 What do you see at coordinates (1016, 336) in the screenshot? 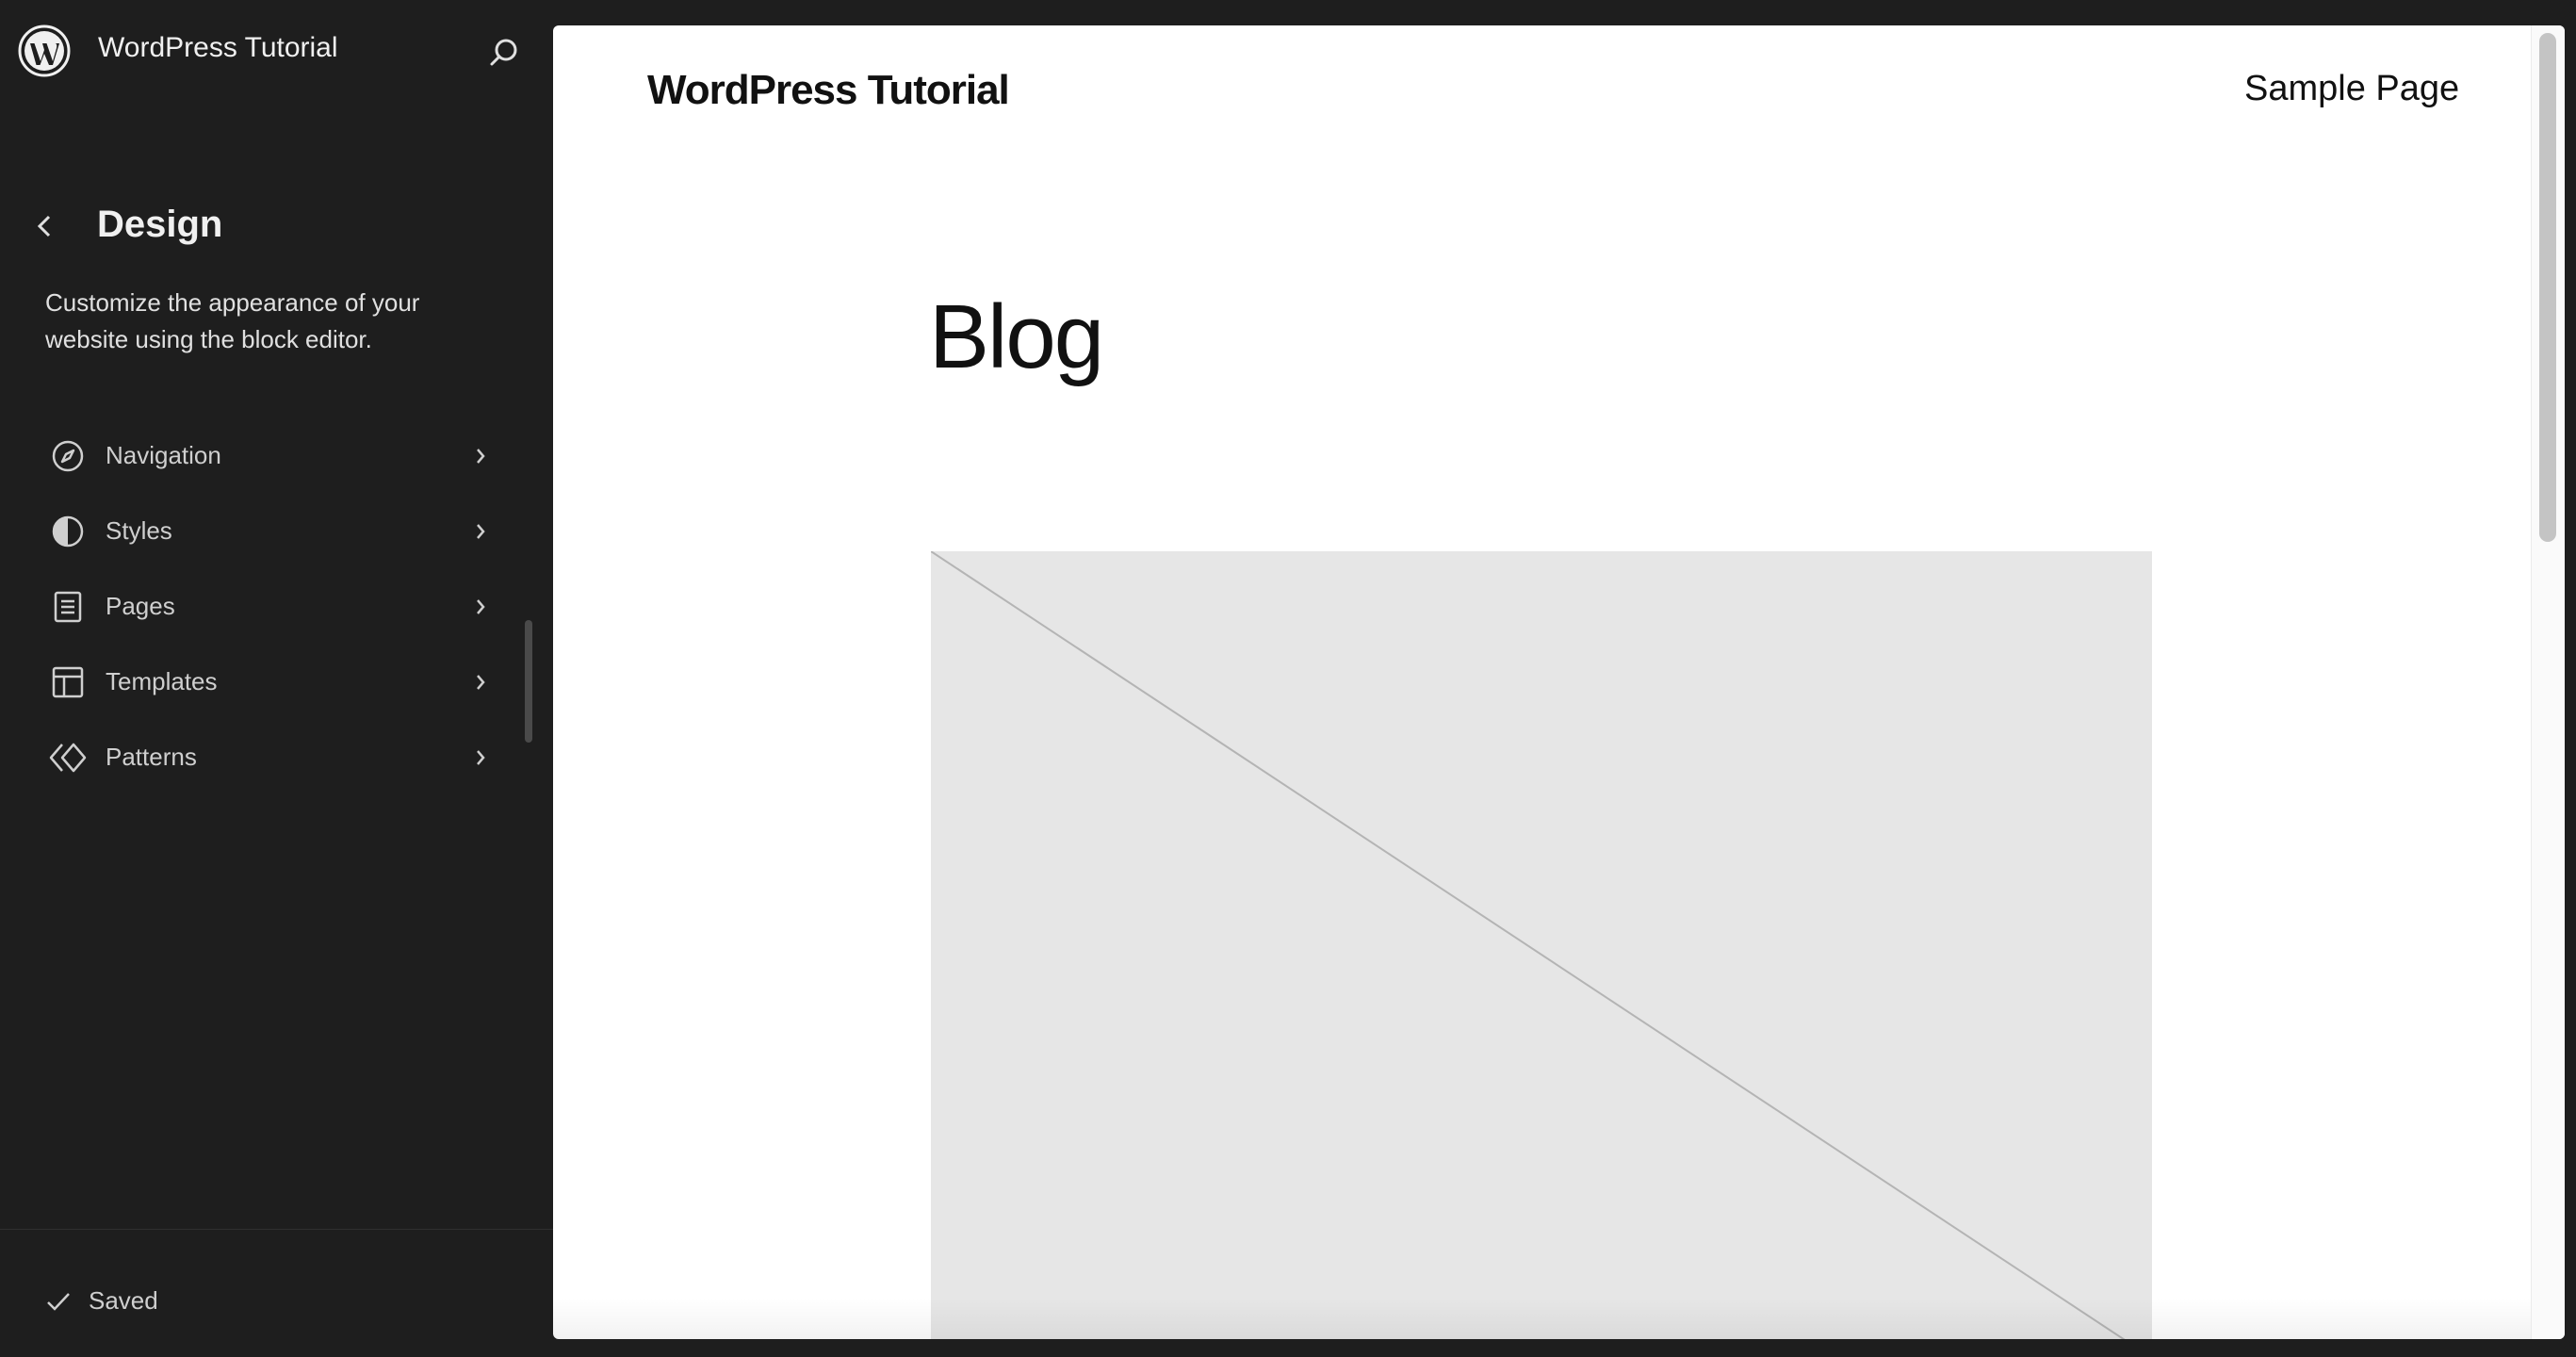
I see `preview-page-heading: Blog` at bounding box center [1016, 336].